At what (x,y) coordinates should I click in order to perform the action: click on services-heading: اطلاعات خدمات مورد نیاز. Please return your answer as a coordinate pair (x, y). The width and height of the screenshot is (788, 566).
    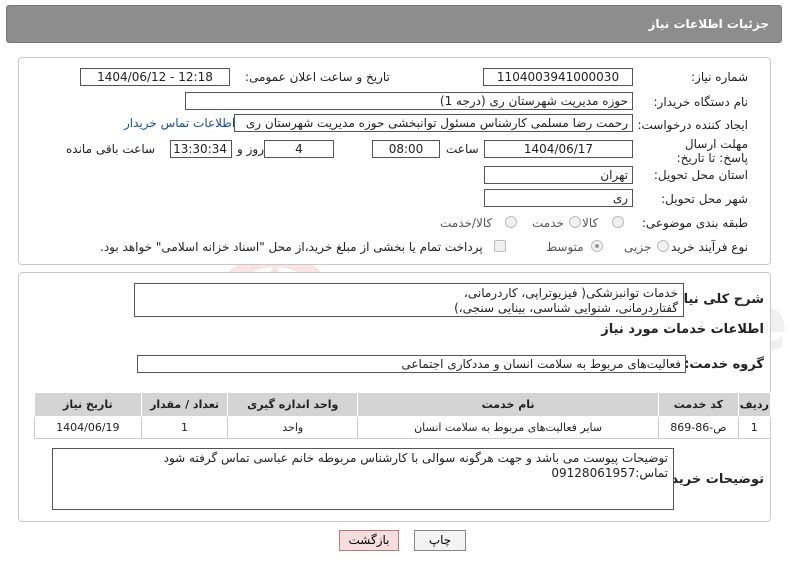
    Looking at the image, I should click on (682, 329).